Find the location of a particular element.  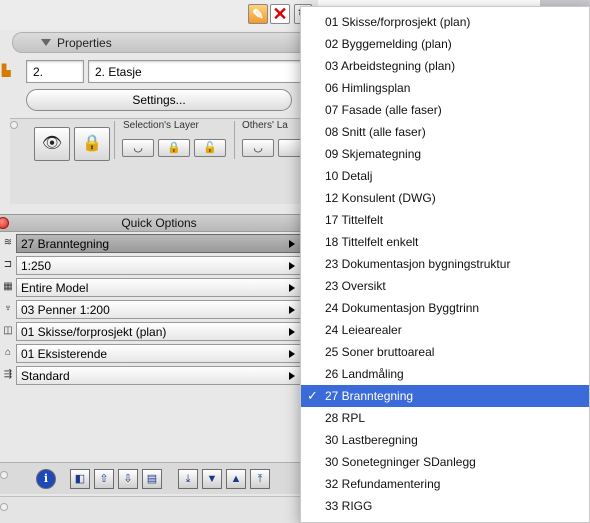

quick-option-popup: 27 Branntegning is located at coordinates (160, 243).